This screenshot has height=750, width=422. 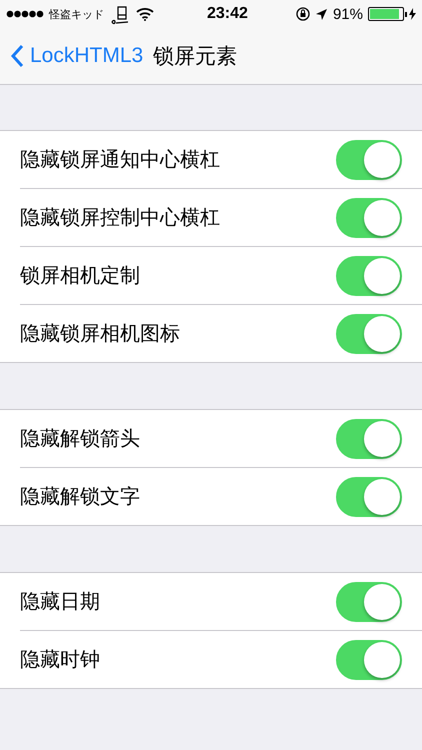 I want to click on setting-label: 隐藏锁屏控制中心横杠, so click(x=120, y=218).